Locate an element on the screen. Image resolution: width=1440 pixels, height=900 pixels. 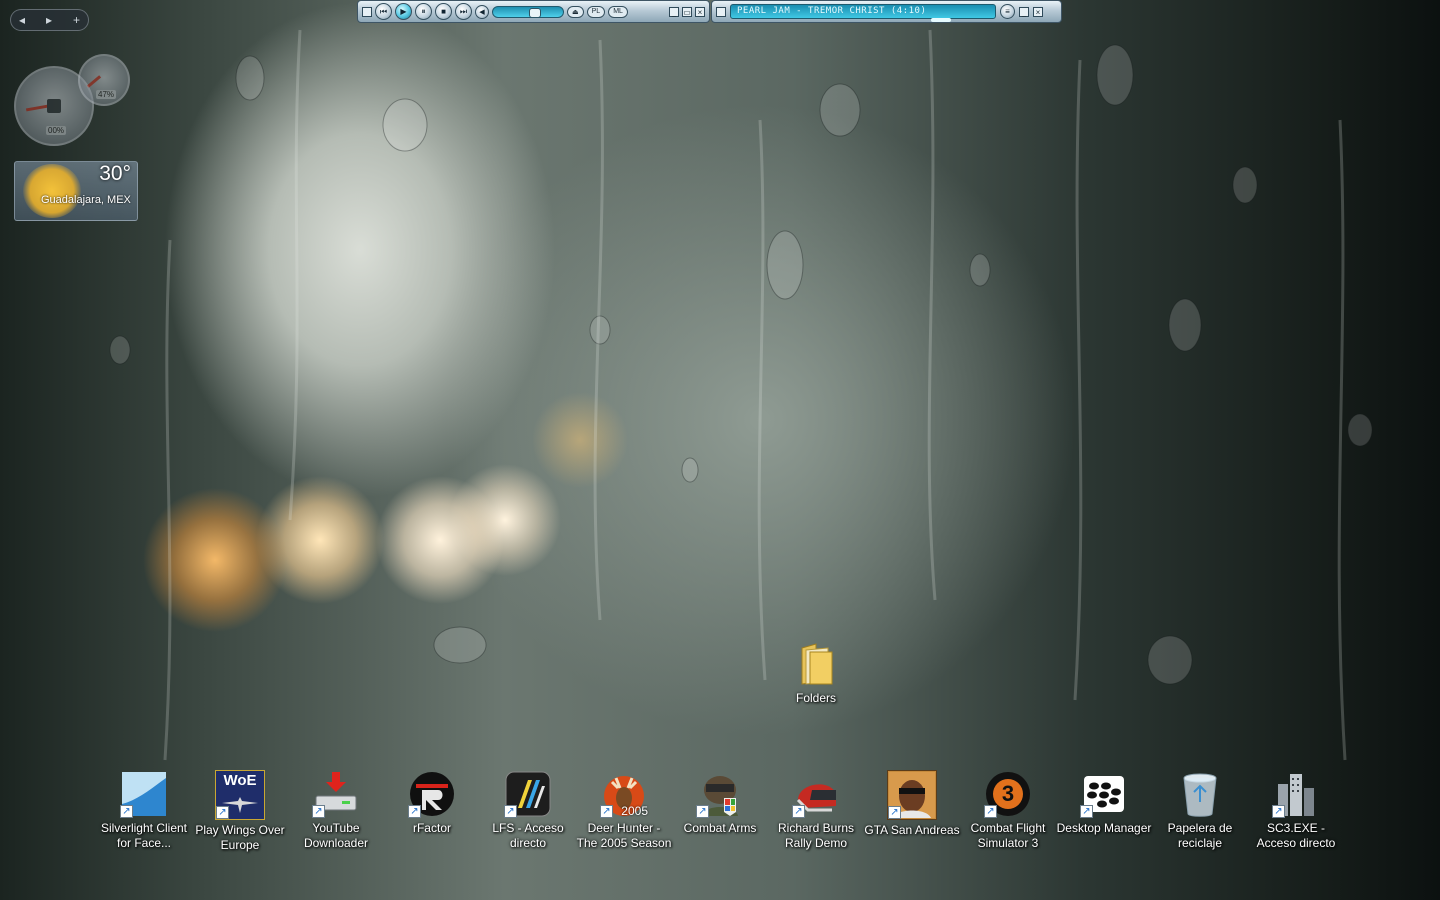
shade-icon: ▭ is located at coordinates (687, 11).